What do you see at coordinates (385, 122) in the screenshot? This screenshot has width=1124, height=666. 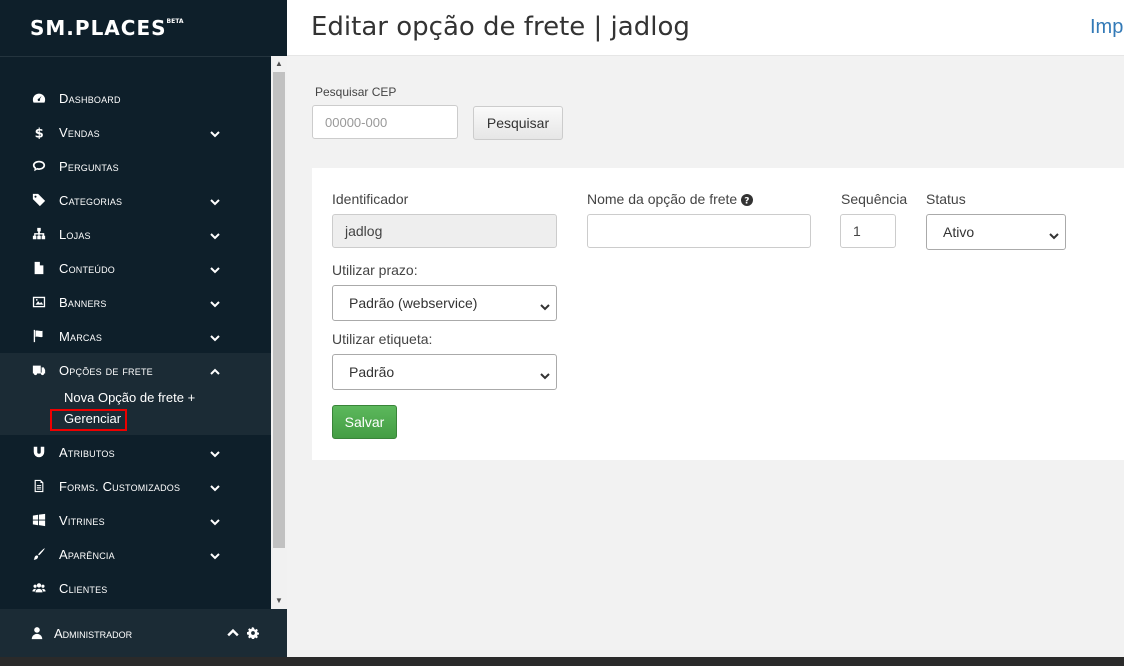 I see `cep-search-input` at bounding box center [385, 122].